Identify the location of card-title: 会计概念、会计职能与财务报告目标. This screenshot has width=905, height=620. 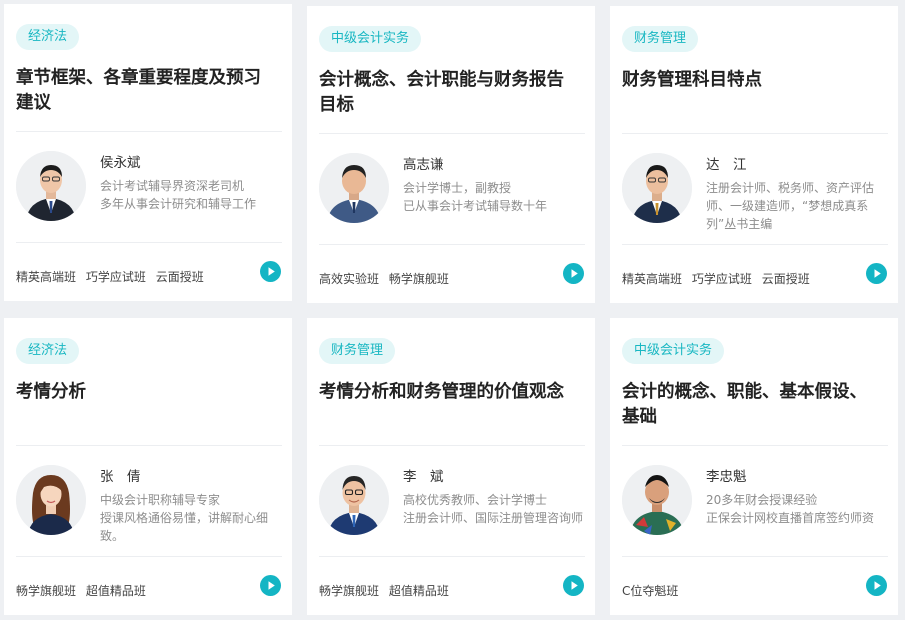
(450, 93).